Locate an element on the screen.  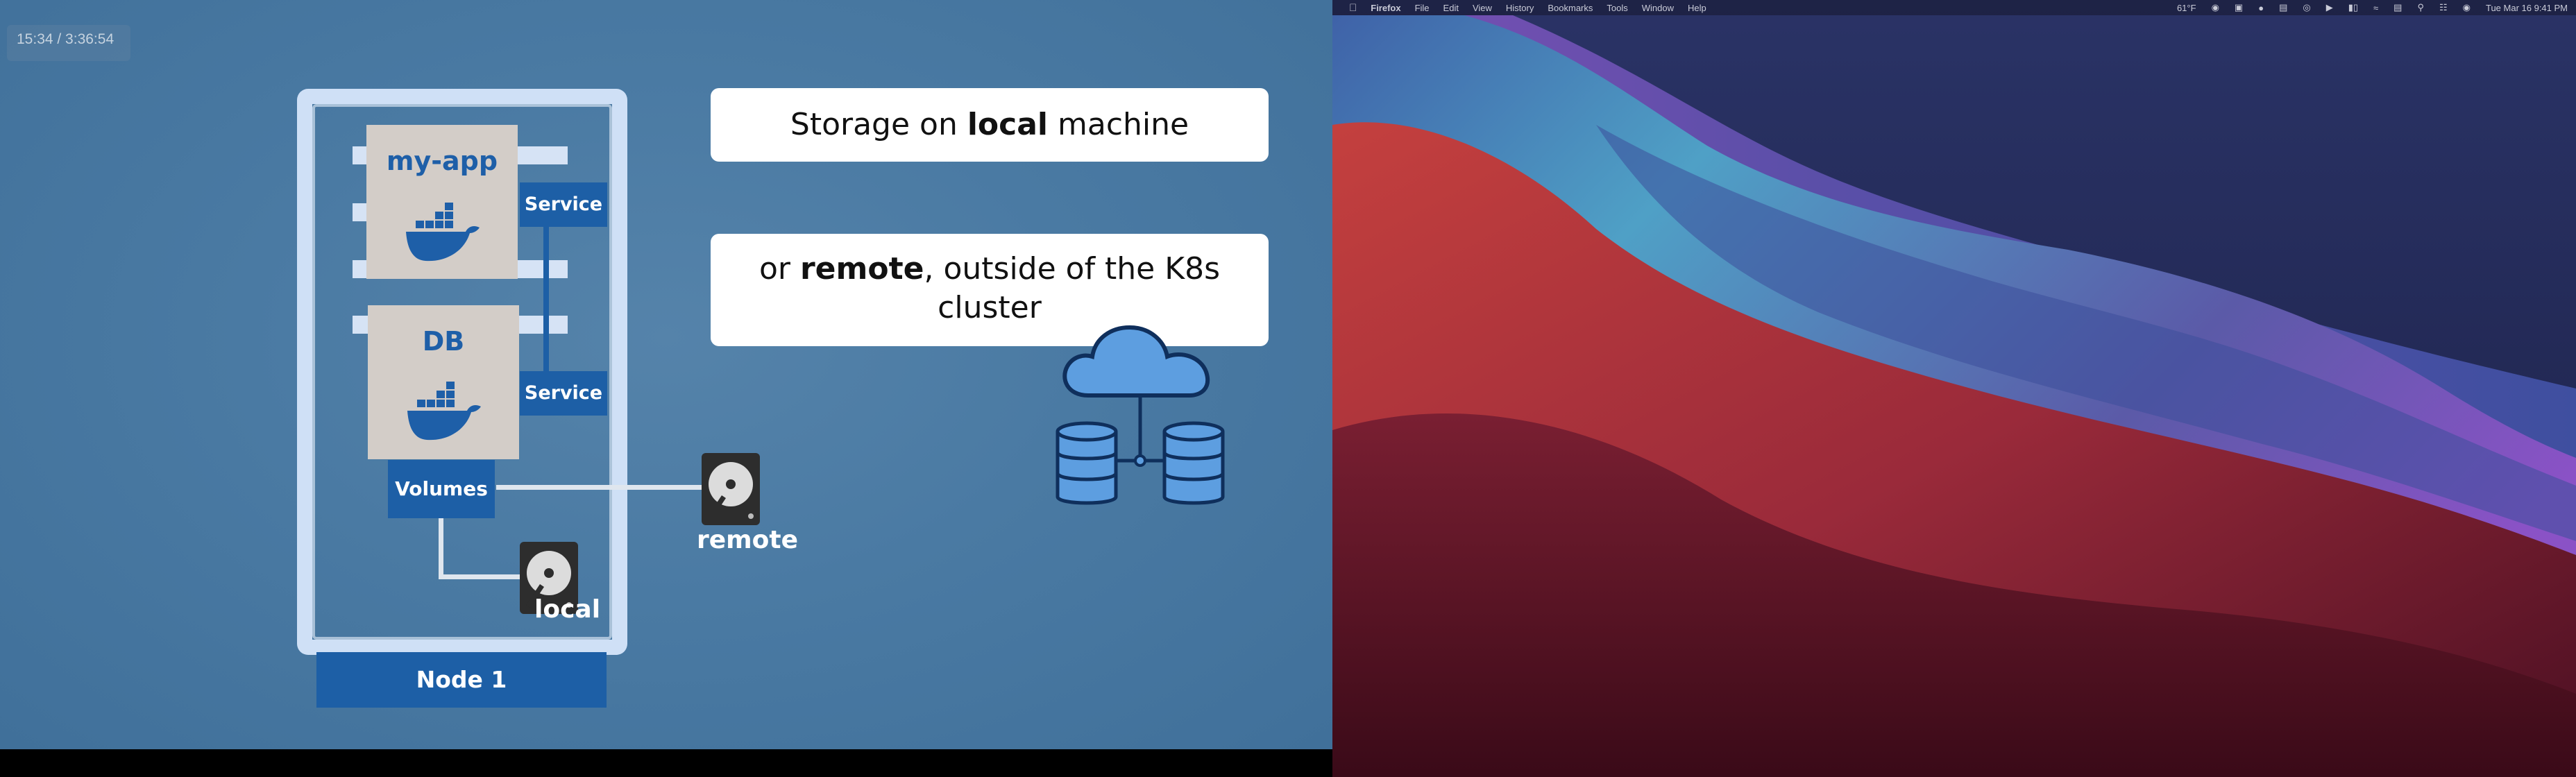
status-icon: ▶ is located at coordinates (2330, 7).